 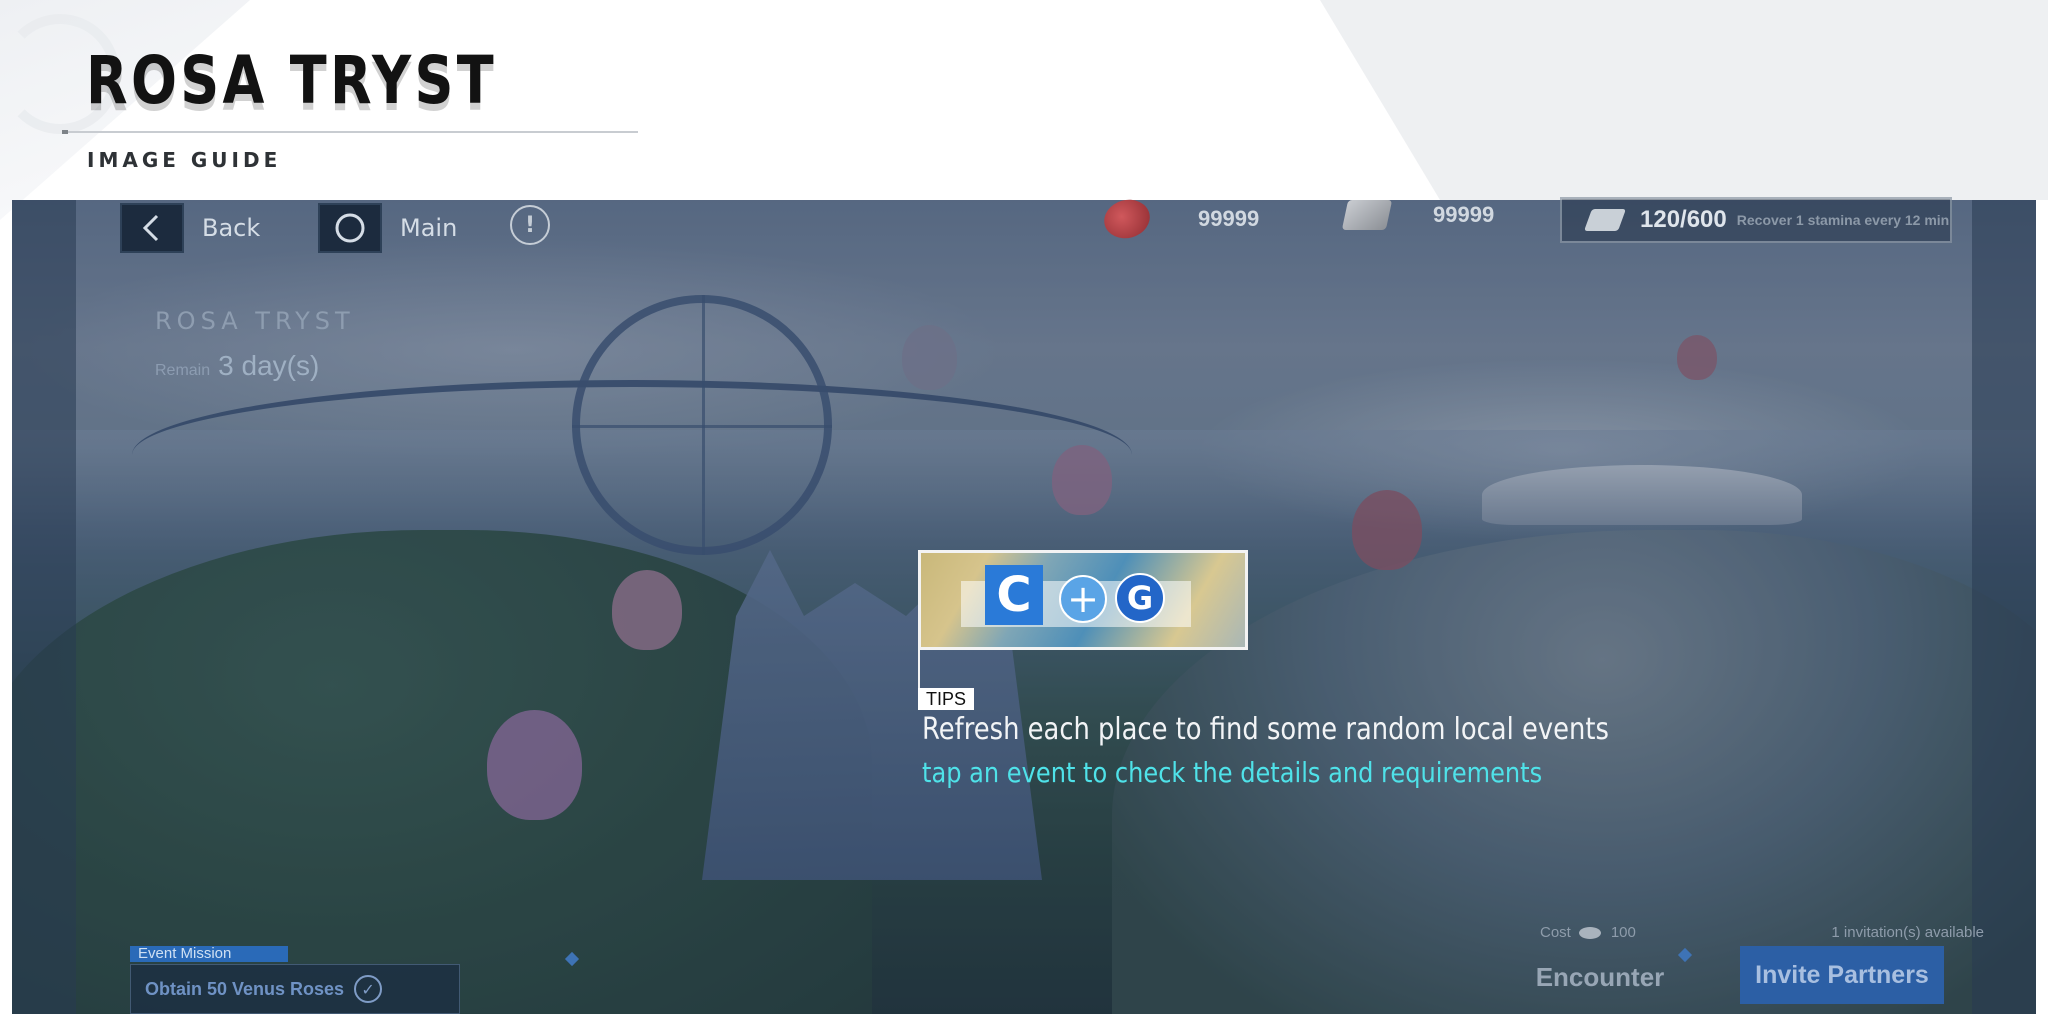 I want to click on info-icon: !, so click(x=530, y=225).